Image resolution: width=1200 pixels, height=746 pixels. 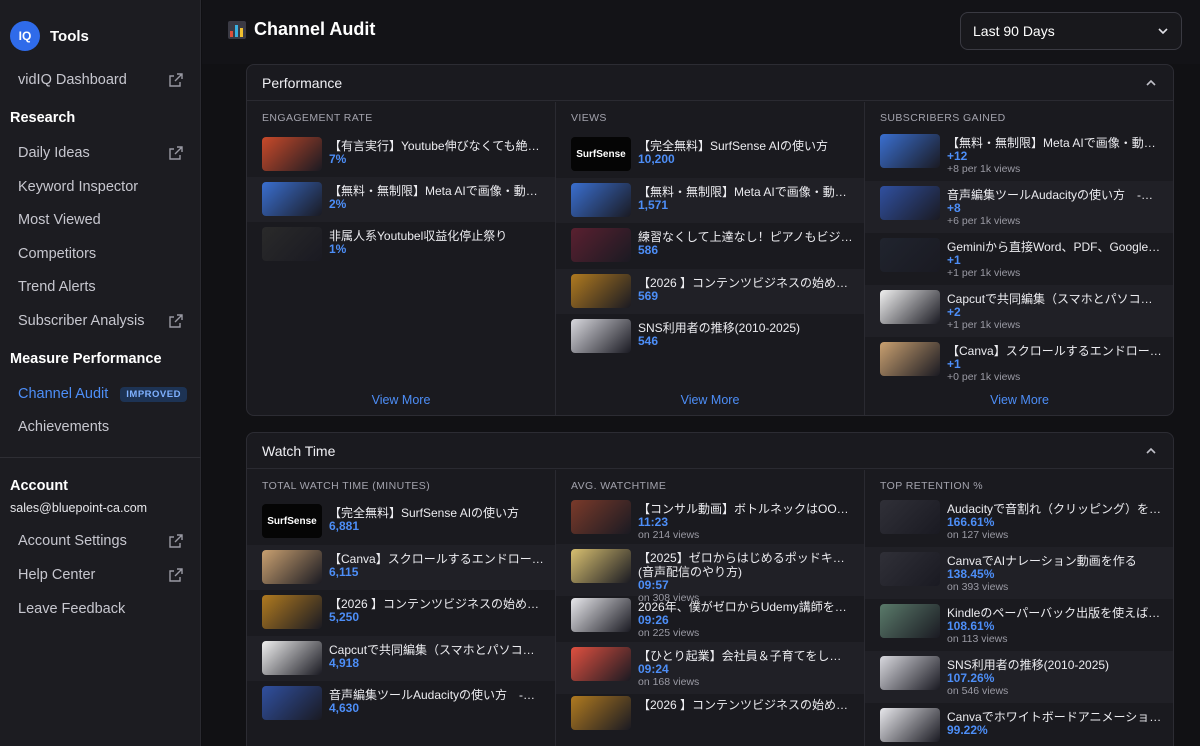 What do you see at coordinates (100, 321) in the screenshot?
I see `sidebar-item-subscriber-analysis: Subscriber Analysis` at bounding box center [100, 321].